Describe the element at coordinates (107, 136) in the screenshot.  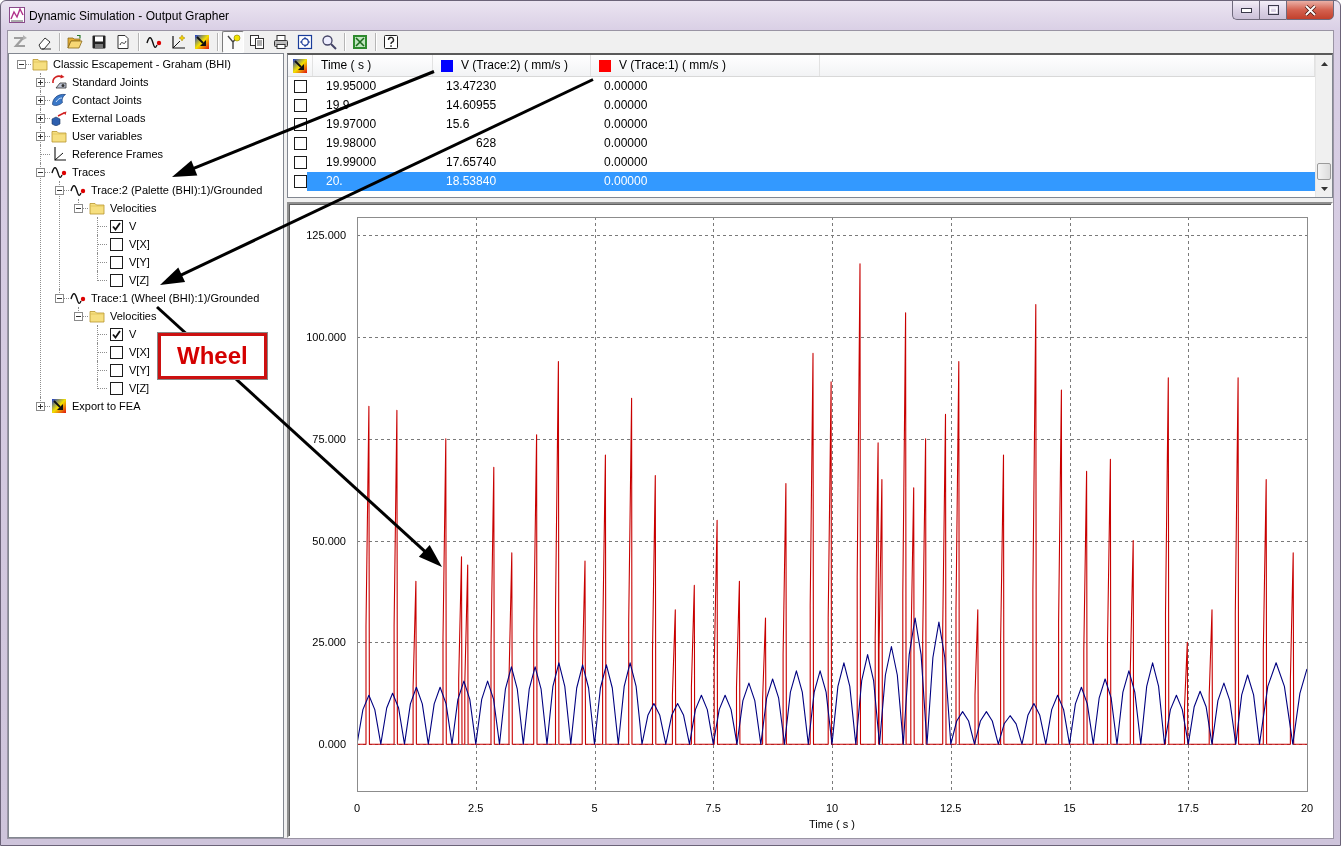
I see `tree-item: User variables` at that location.